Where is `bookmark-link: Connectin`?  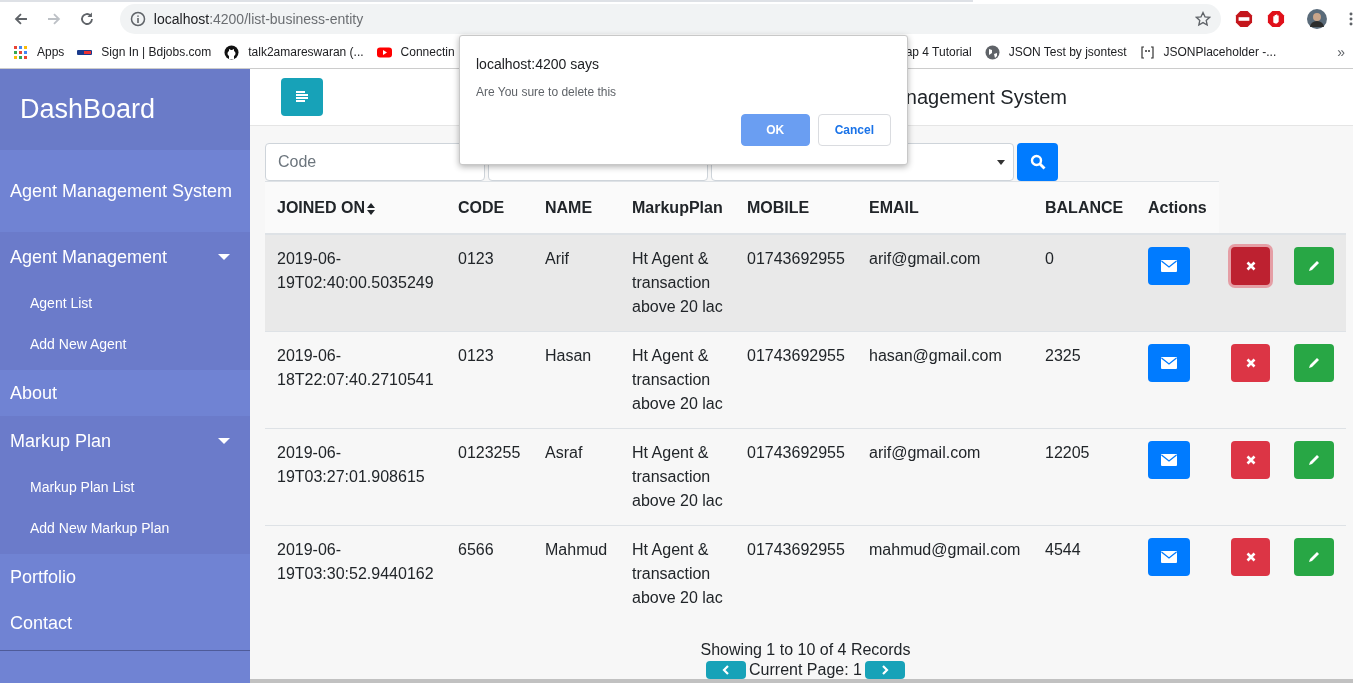 bookmark-link: Connectin is located at coordinates (415, 52).